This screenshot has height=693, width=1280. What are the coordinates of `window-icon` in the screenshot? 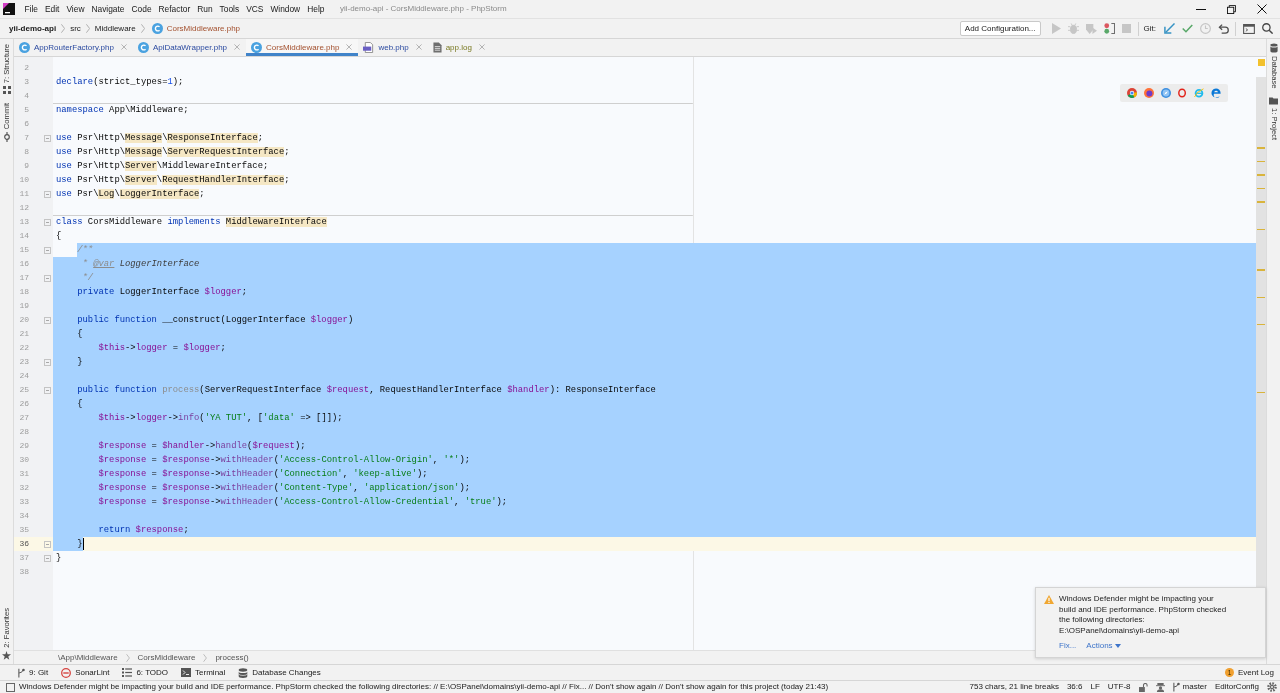 It's located at (1248, 28).